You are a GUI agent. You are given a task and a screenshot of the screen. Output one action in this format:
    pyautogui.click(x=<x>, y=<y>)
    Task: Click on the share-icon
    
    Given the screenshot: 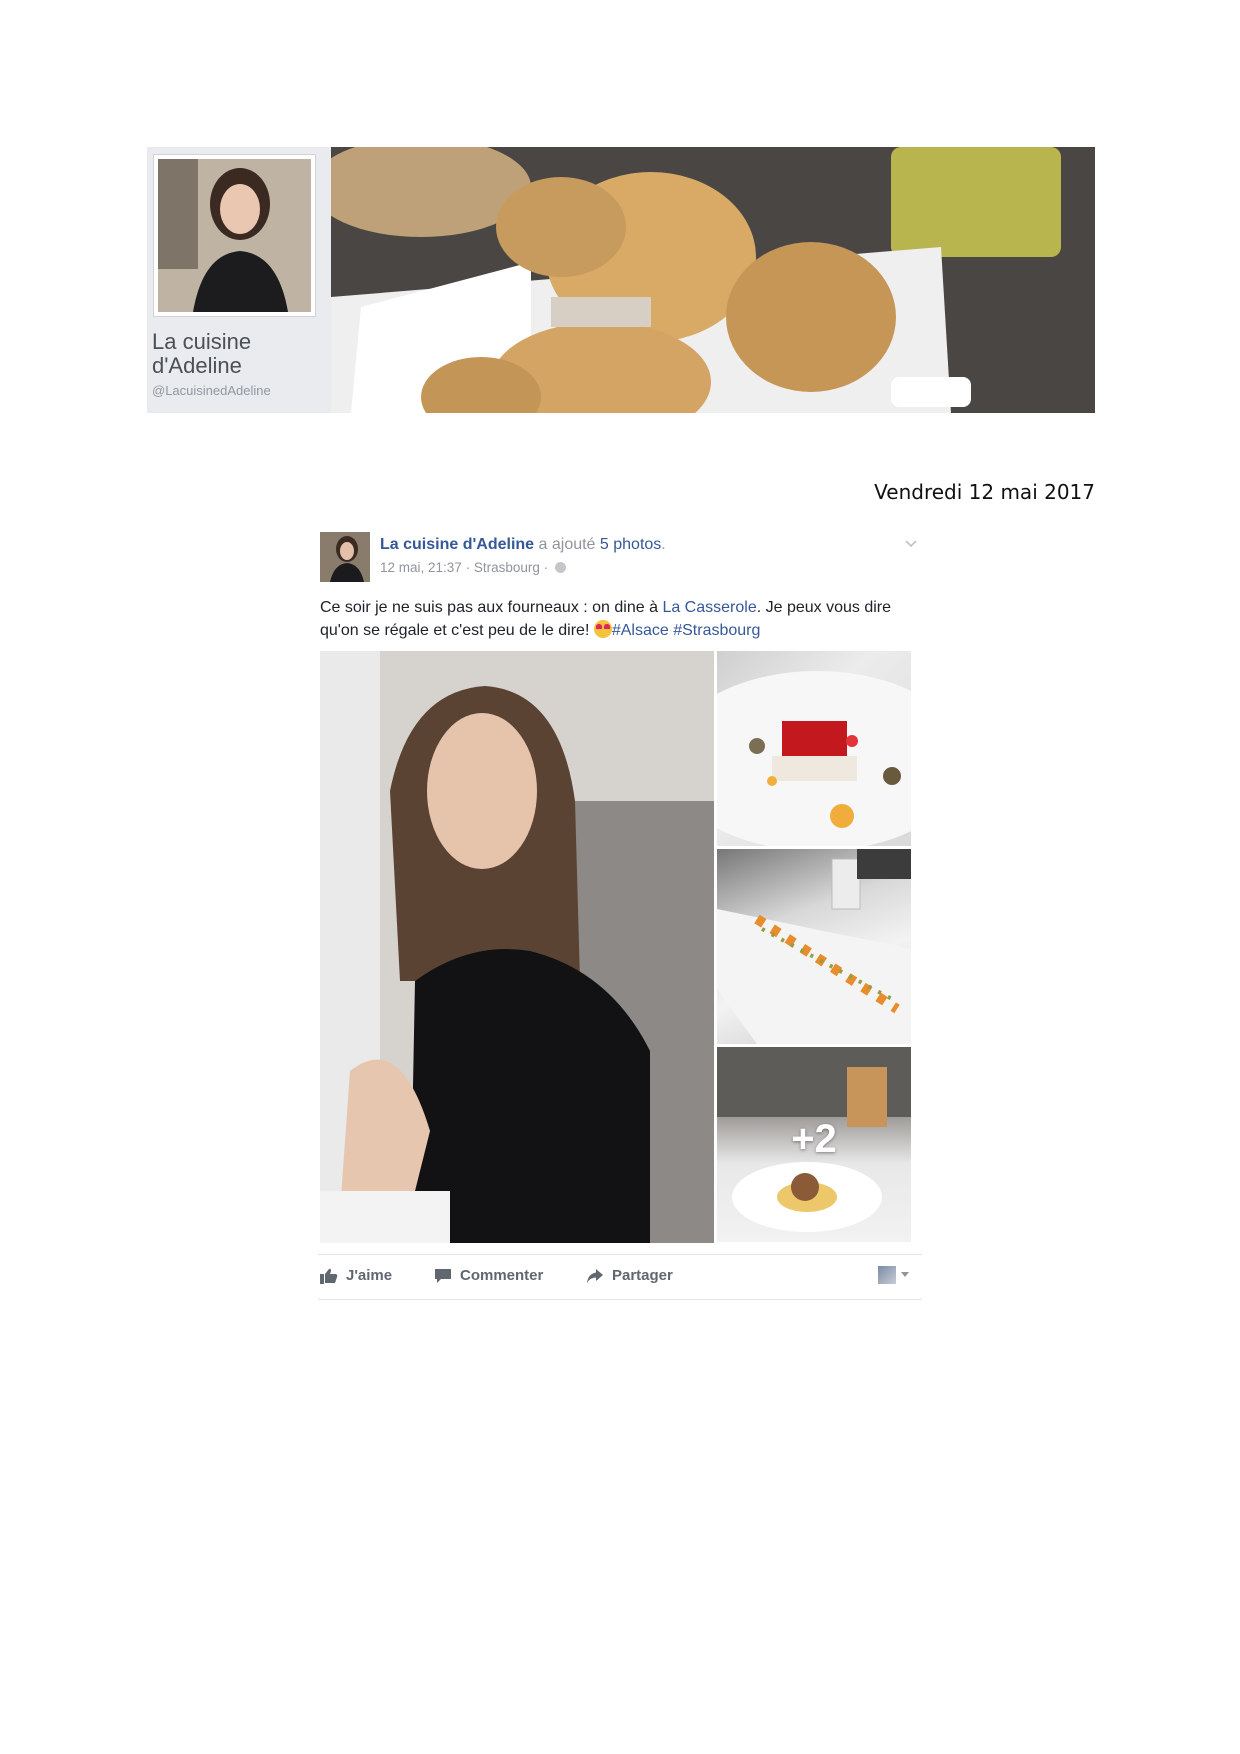 What is the action you would take?
    pyautogui.click(x=595, y=1275)
    